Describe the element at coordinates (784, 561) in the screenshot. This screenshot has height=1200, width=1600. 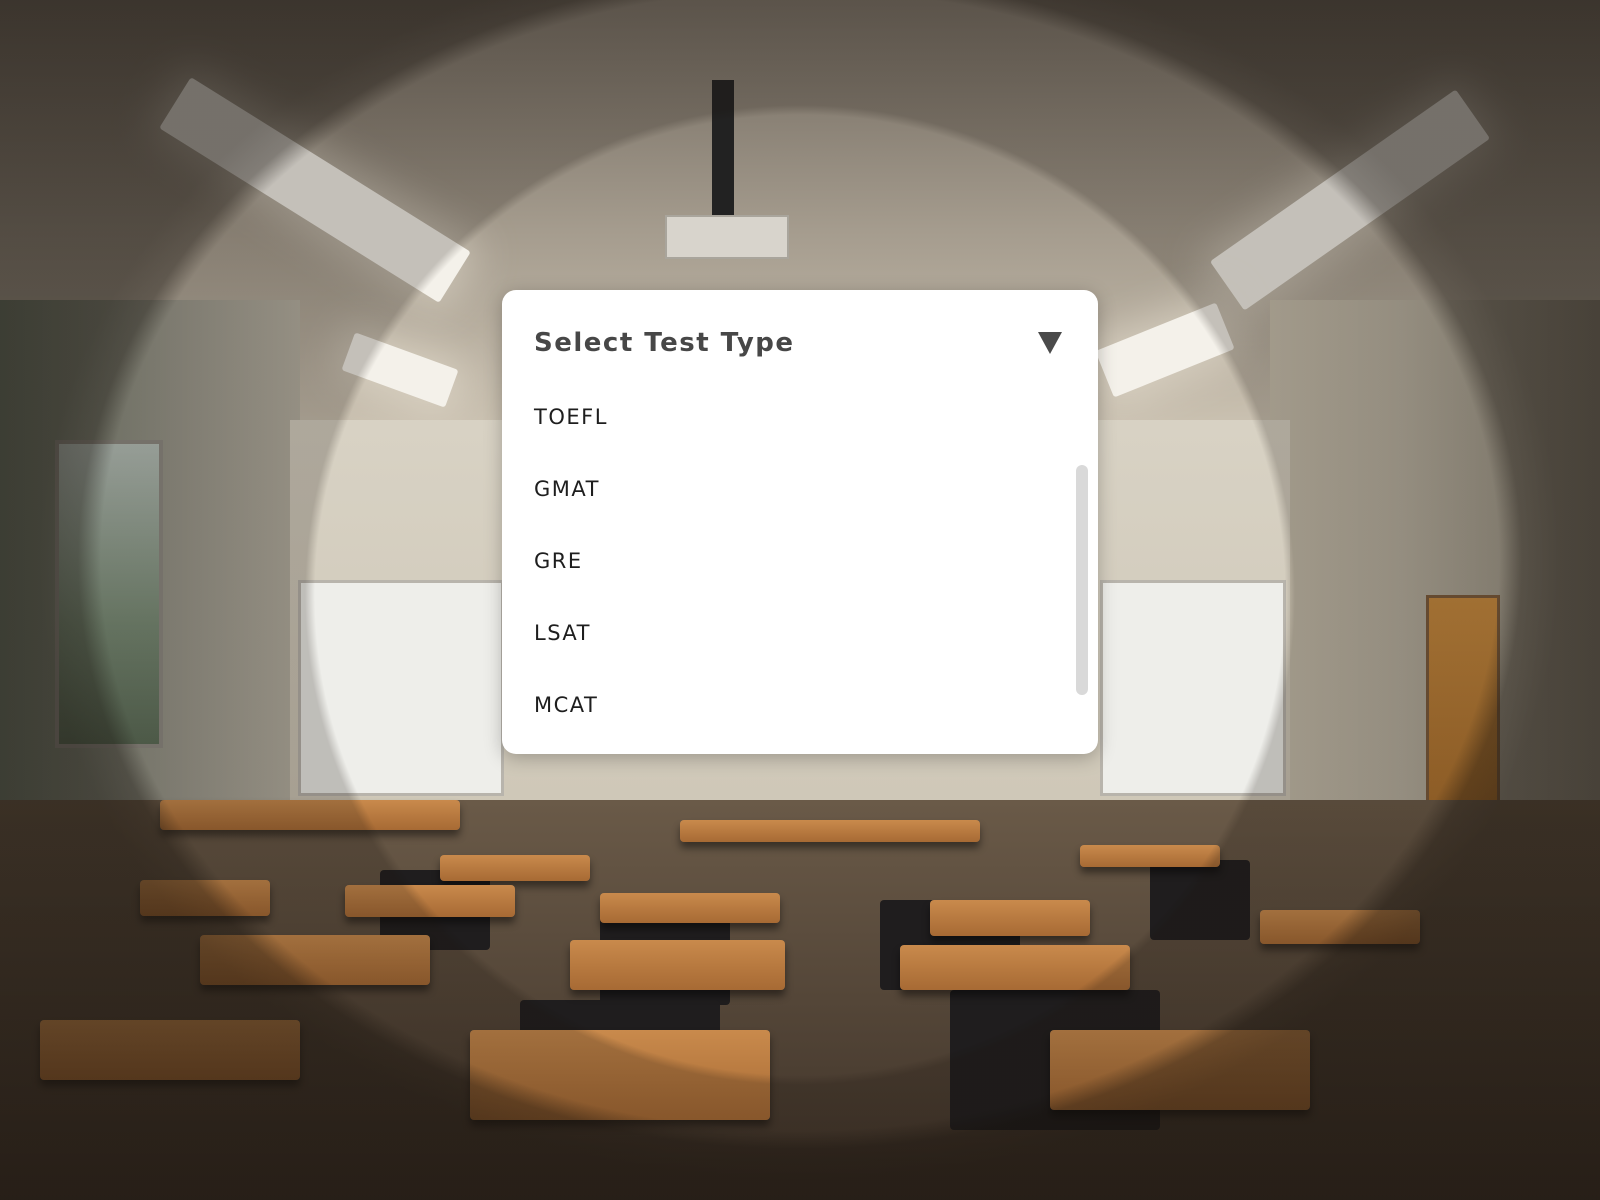
I see `option-gre: GRE` at that location.